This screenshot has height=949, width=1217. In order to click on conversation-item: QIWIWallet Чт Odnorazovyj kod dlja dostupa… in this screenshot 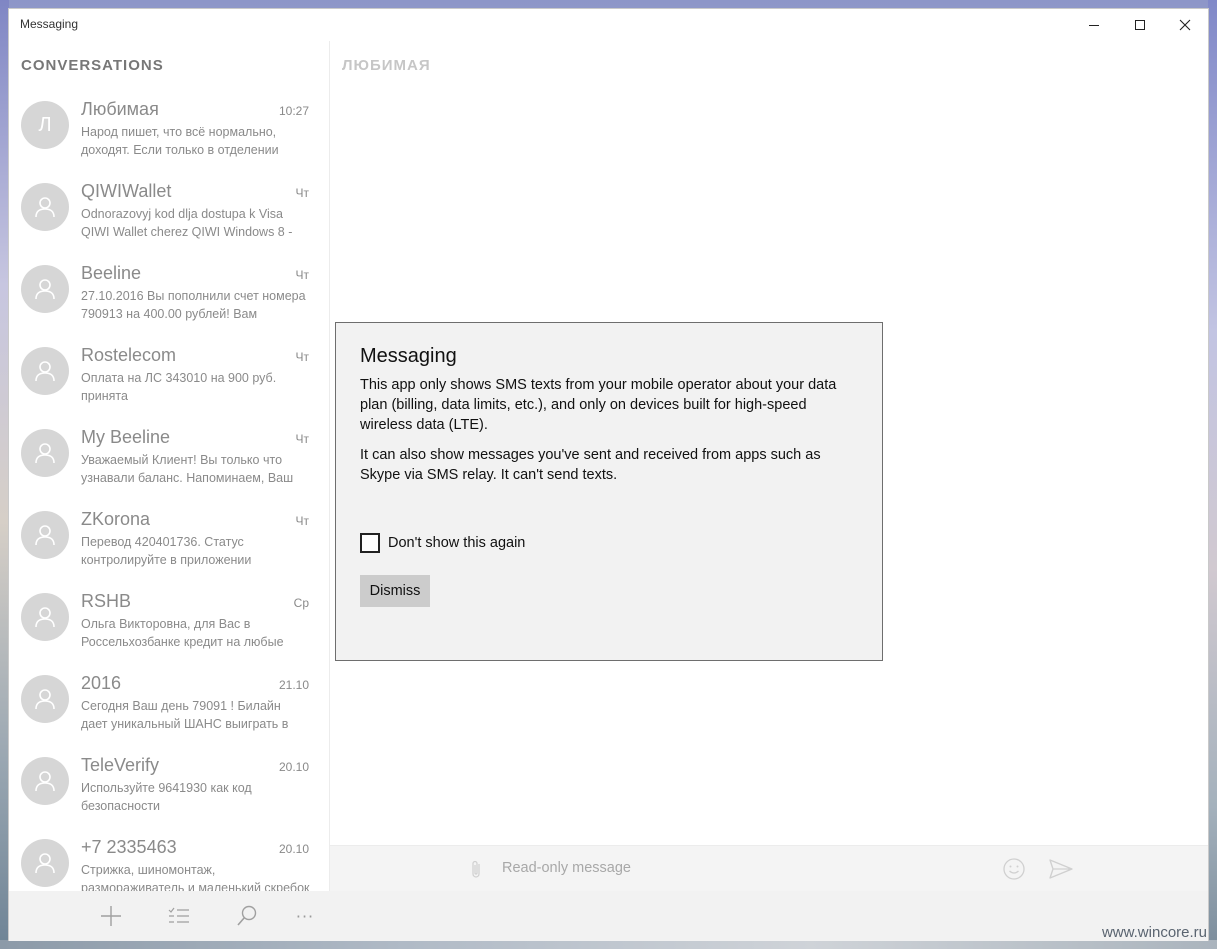, I will do `click(169, 216)`.